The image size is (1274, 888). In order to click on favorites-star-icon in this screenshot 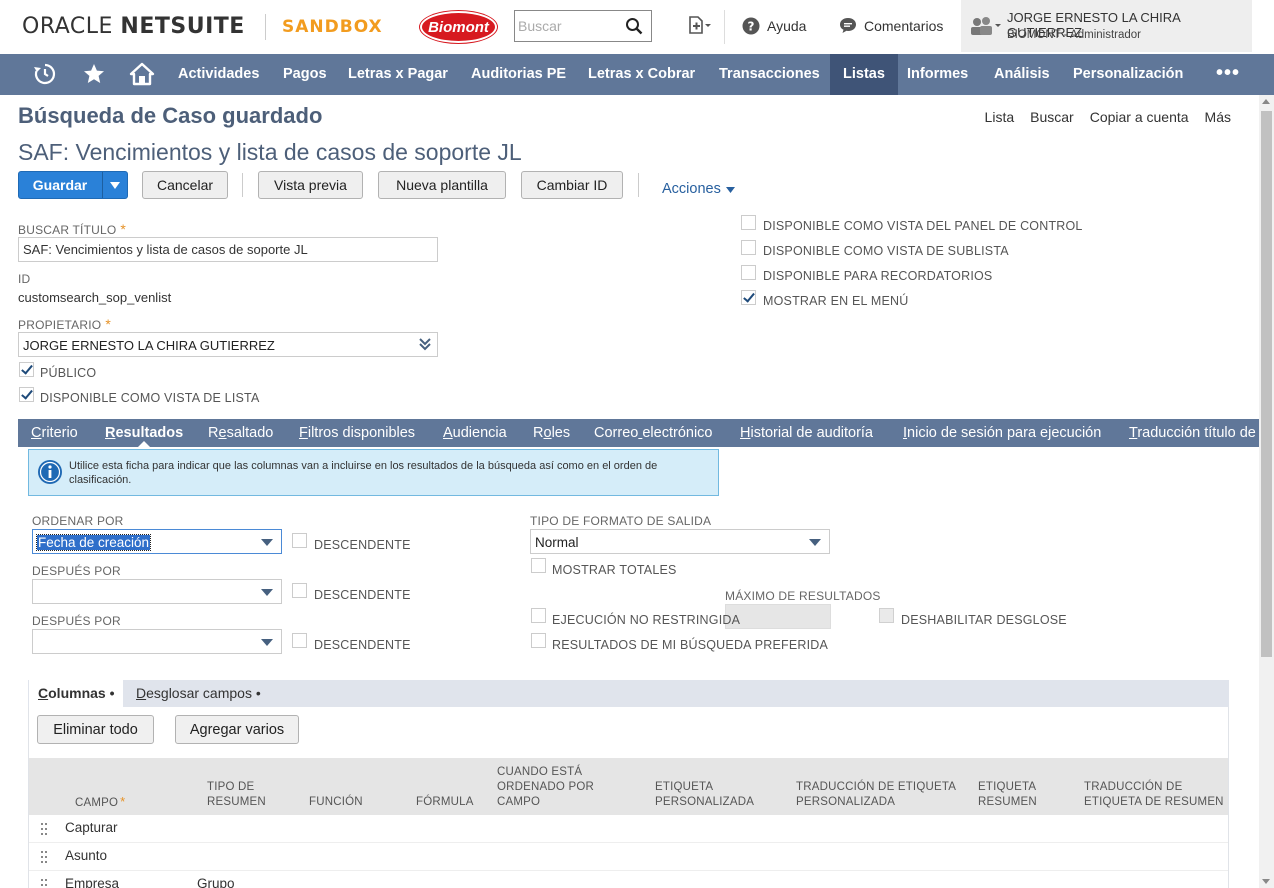, I will do `click(94, 74)`.